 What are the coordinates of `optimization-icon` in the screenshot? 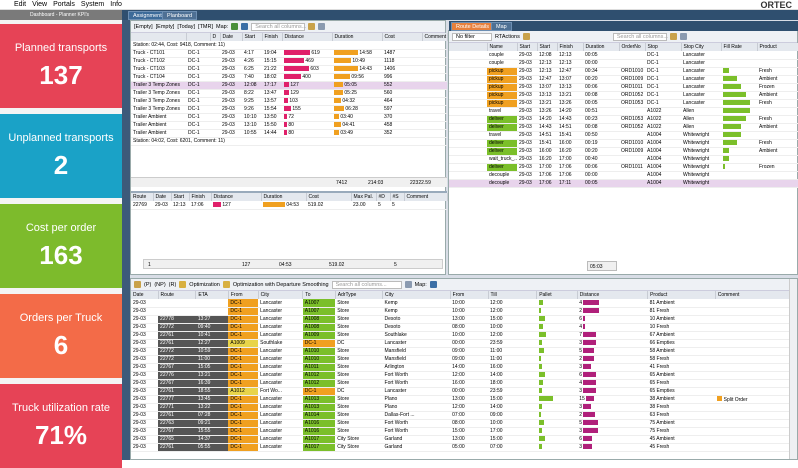 It's located at (183, 284).